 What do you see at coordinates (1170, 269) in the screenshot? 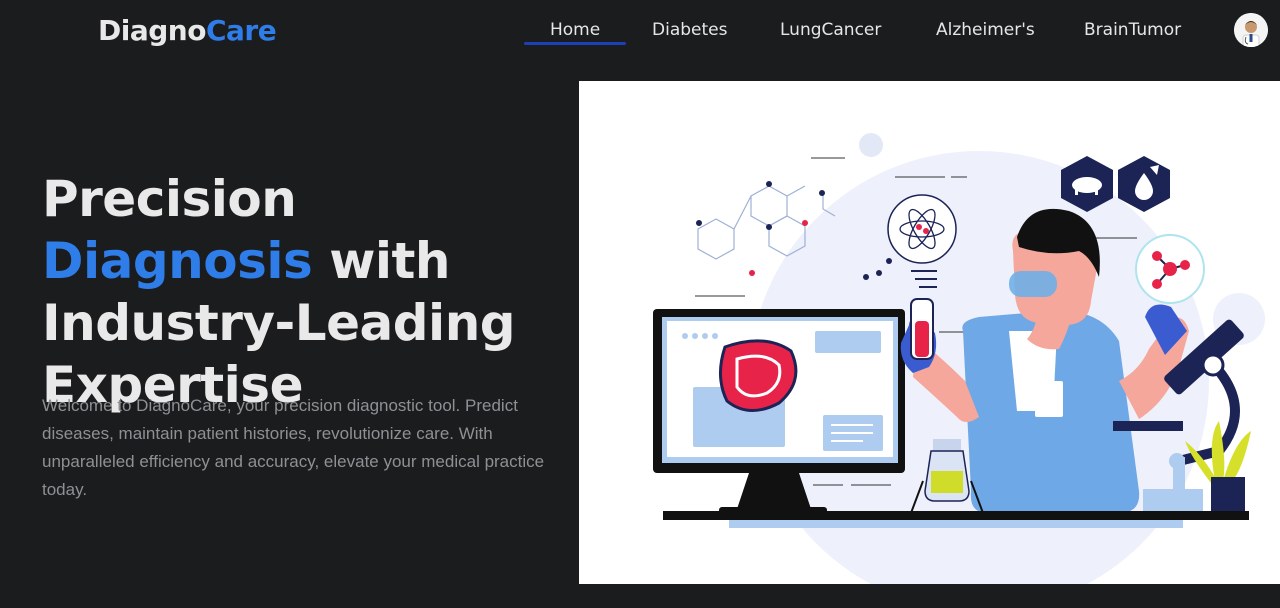
I see `molecule-bubble-icon` at bounding box center [1170, 269].